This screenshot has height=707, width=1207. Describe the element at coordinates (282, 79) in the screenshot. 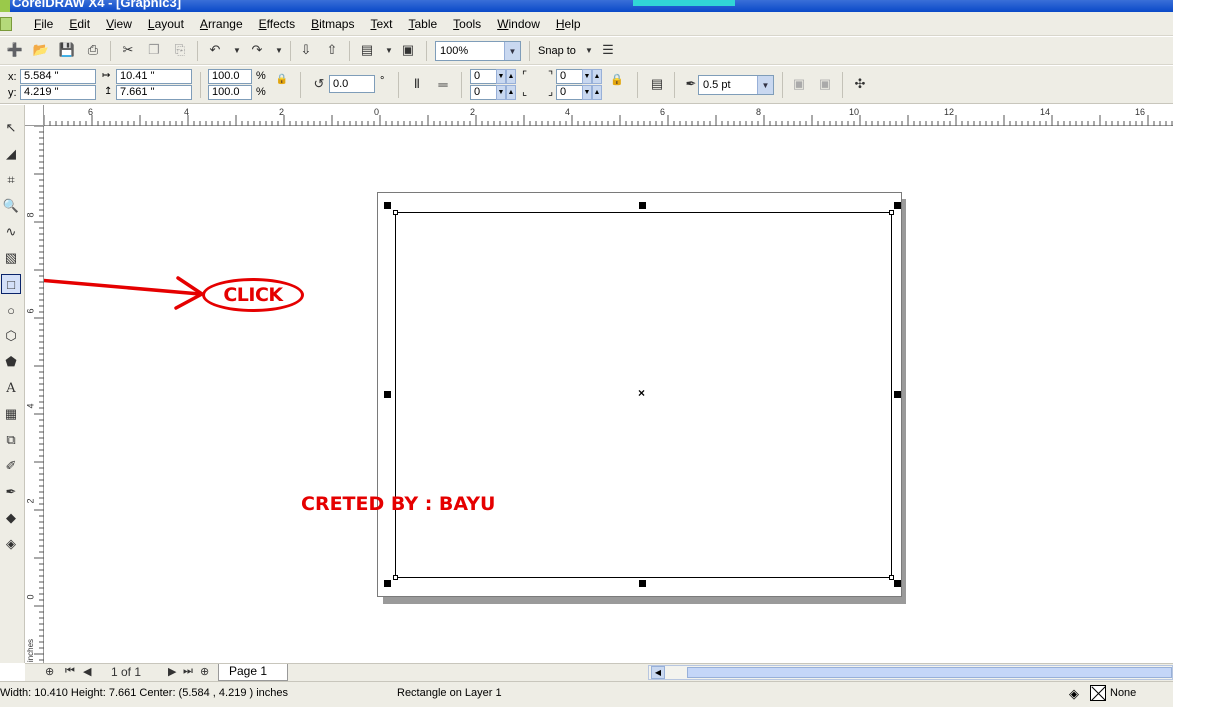

I see `lock-ratio-icon: 🔒` at that location.